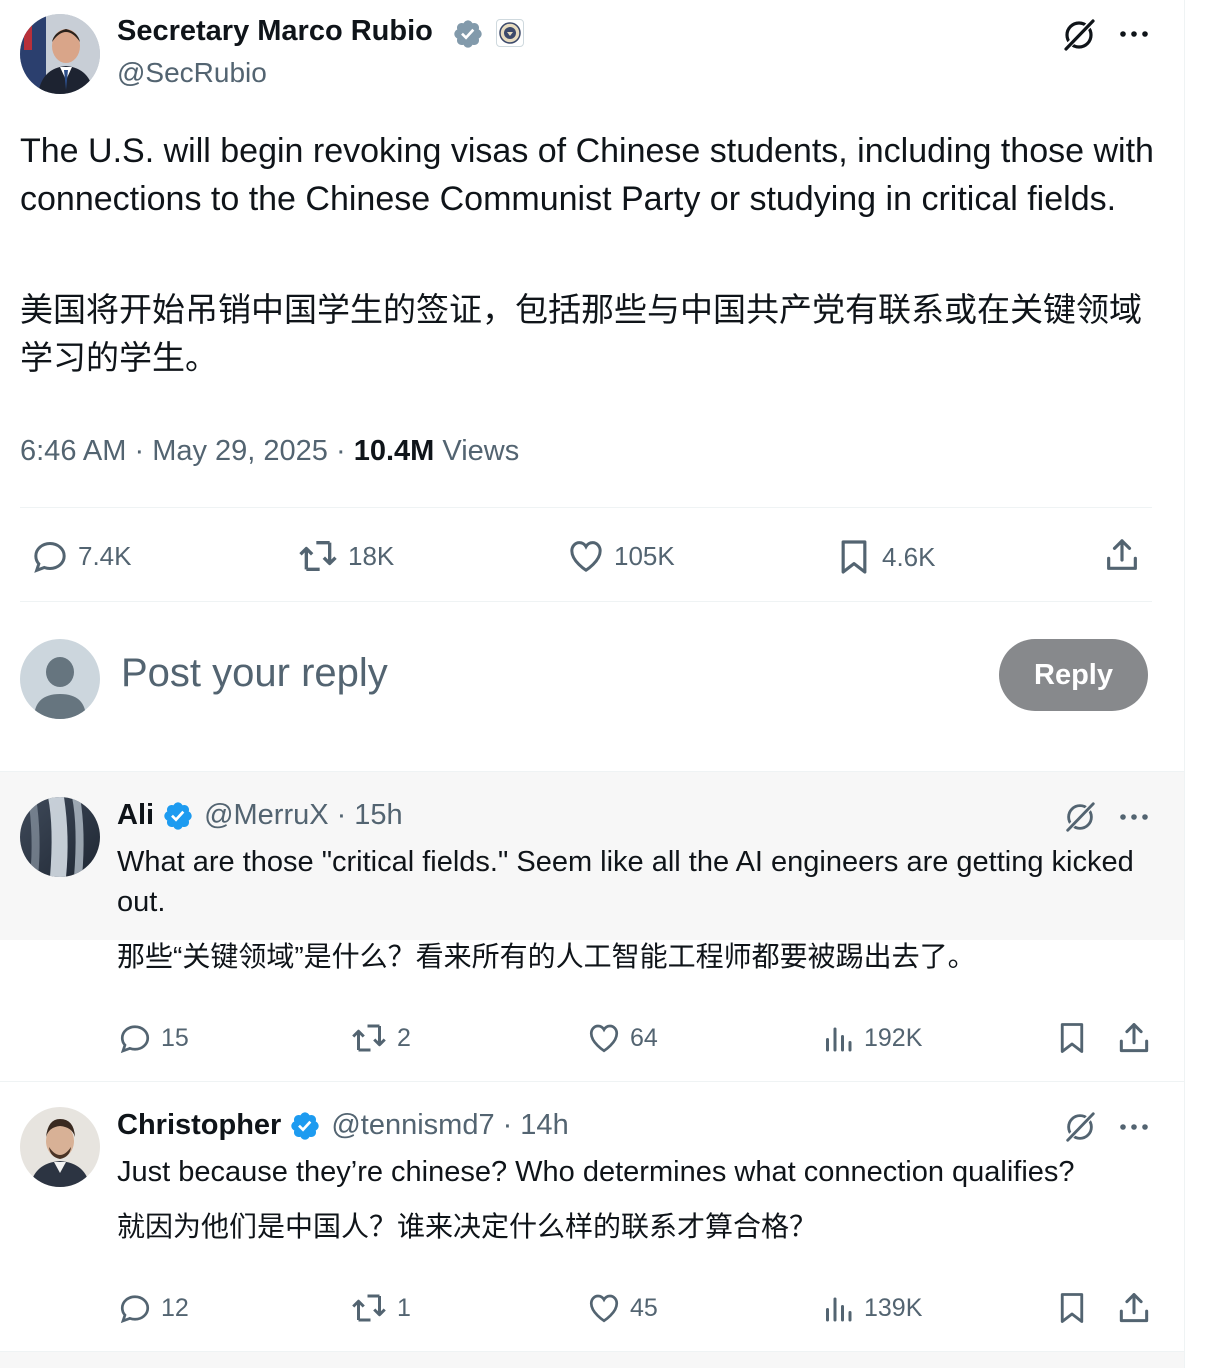  Describe the element at coordinates (371, 555) in the screenshot. I see `repost-count: 18K` at that location.